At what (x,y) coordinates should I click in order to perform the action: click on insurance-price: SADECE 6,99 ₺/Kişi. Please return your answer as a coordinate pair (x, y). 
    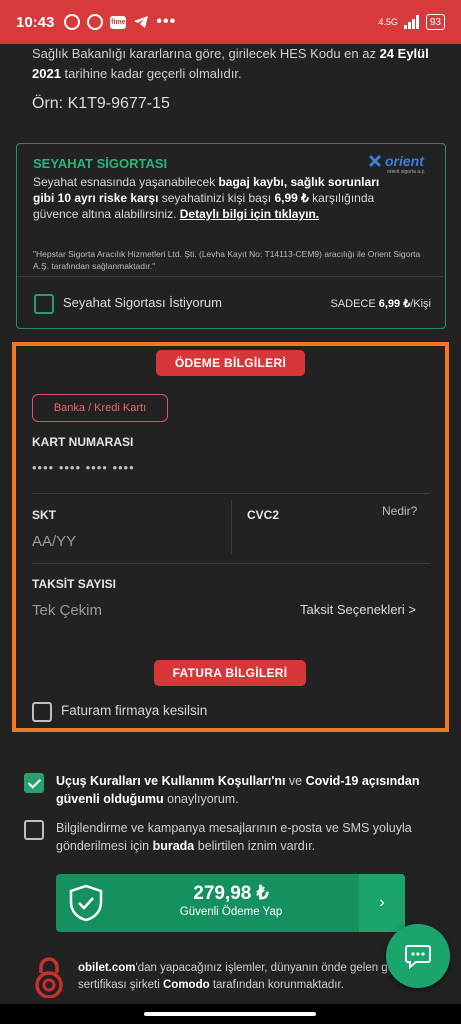
    Looking at the image, I should click on (380, 304).